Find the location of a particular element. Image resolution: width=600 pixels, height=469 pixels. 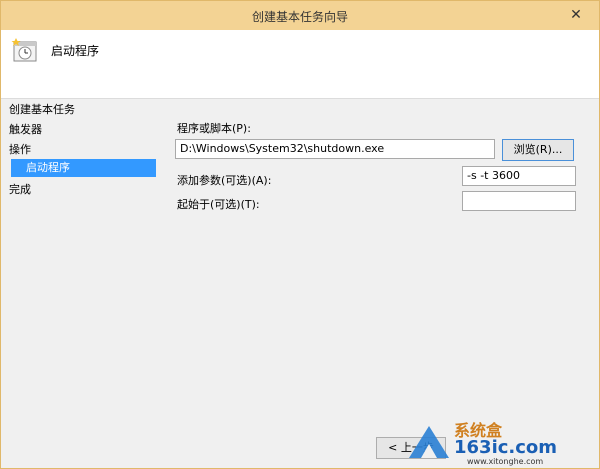

nav-item-trigger: 触发器 is located at coordinates (25, 129).